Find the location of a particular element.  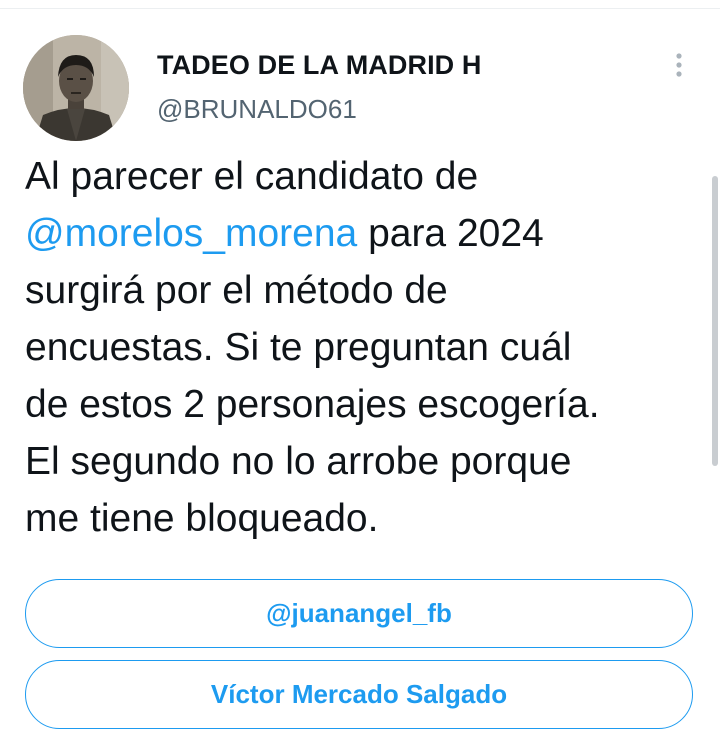

poll-option-1: @juanangel_fb is located at coordinates (359, 613).